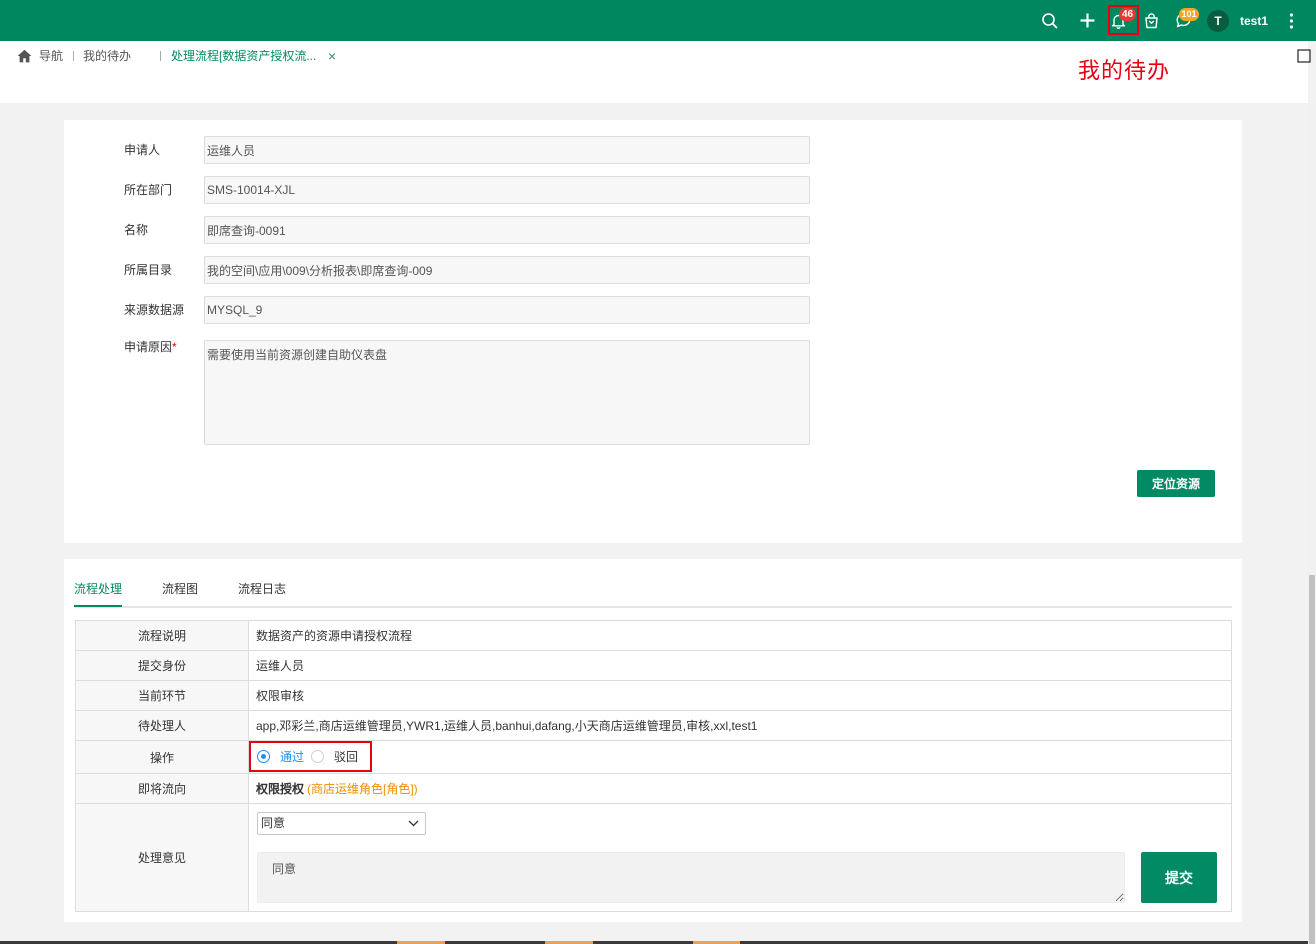  Describe the element at coordinates (507, 392) in the screenshot. I see `reason-textarea: 需要使用当前资源创建自助仪表盘` at that location.